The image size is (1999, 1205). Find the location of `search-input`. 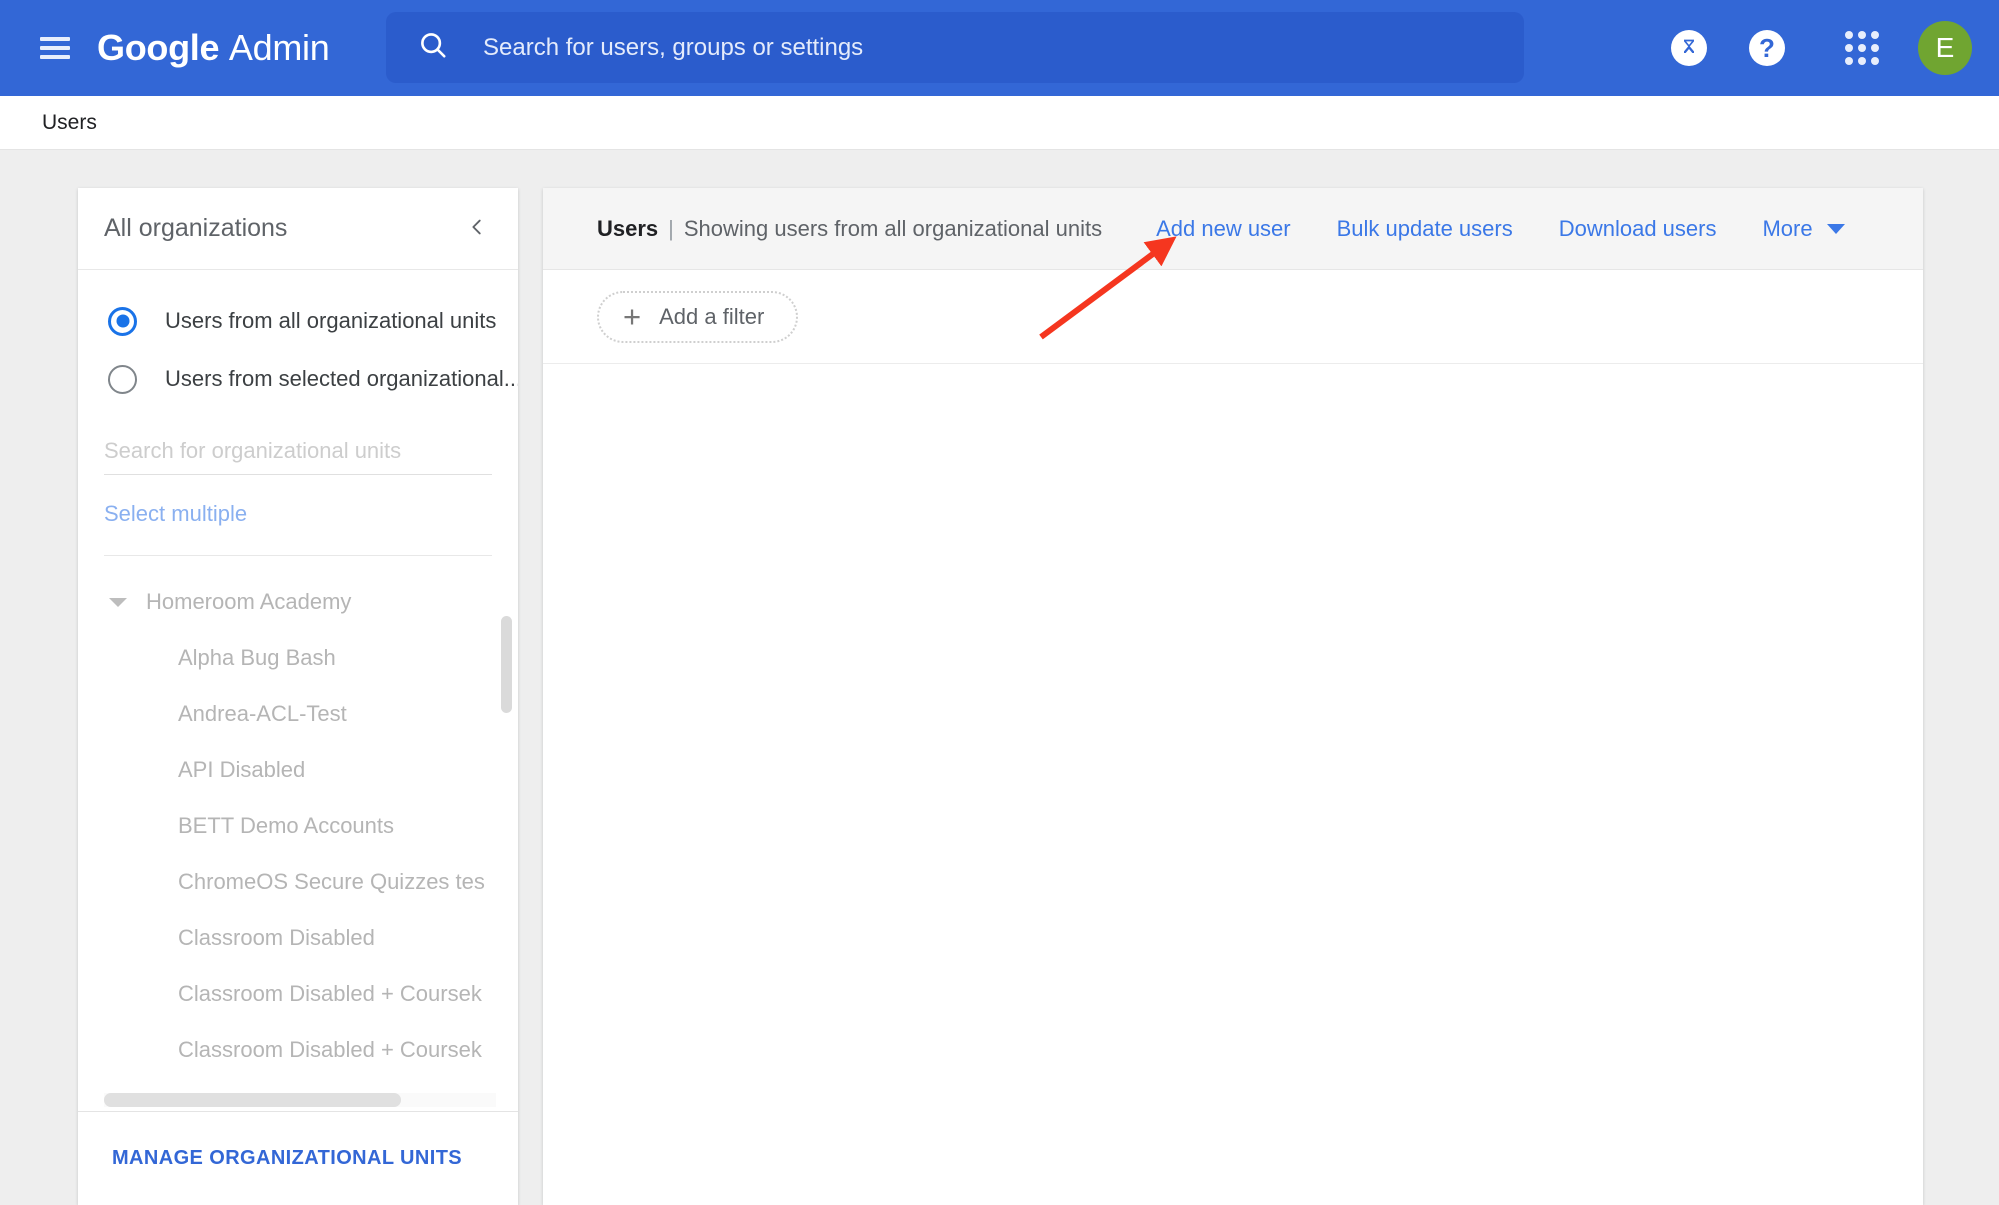

search-input is located at coordinates (973, 47).